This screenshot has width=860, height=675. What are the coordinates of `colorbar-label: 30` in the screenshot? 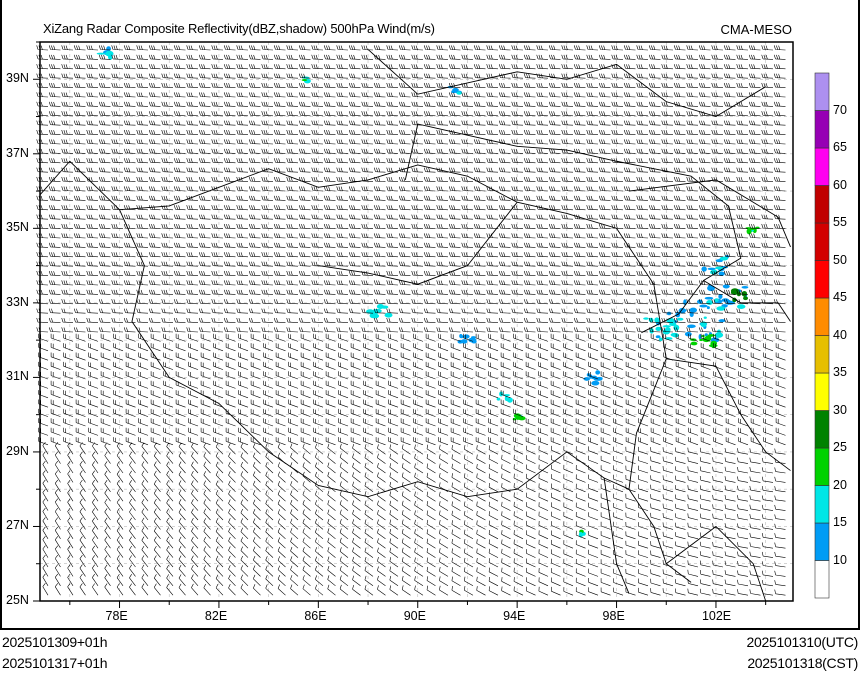 It's located at (840, 409).